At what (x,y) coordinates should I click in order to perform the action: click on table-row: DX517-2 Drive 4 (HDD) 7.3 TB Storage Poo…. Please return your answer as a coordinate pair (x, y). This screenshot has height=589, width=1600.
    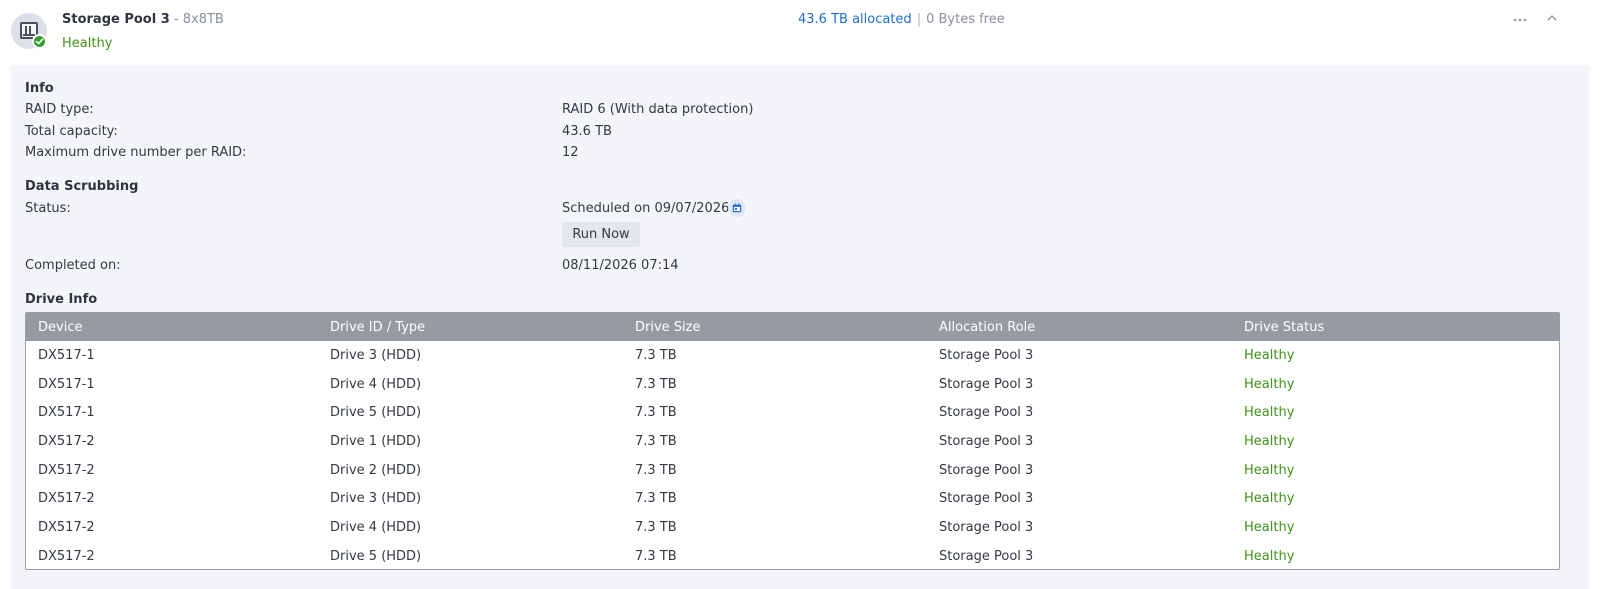
    Looking at the image, I should click on (792, 527).